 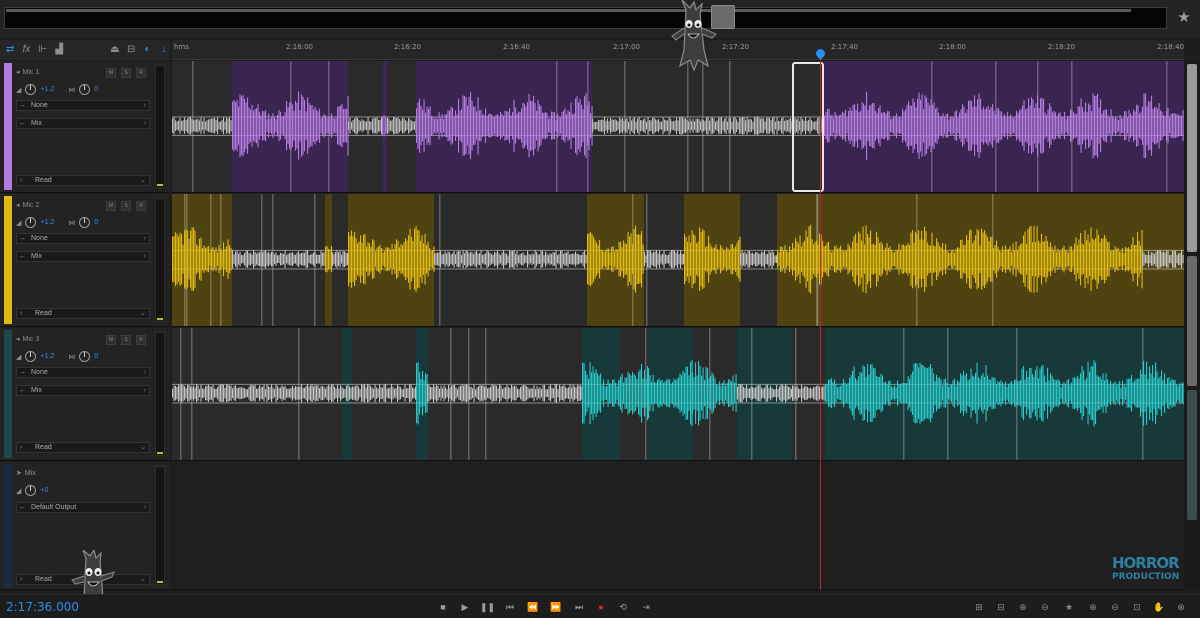 I want to click on zoom-full-icon: ★, so click(x=1069, y=607).